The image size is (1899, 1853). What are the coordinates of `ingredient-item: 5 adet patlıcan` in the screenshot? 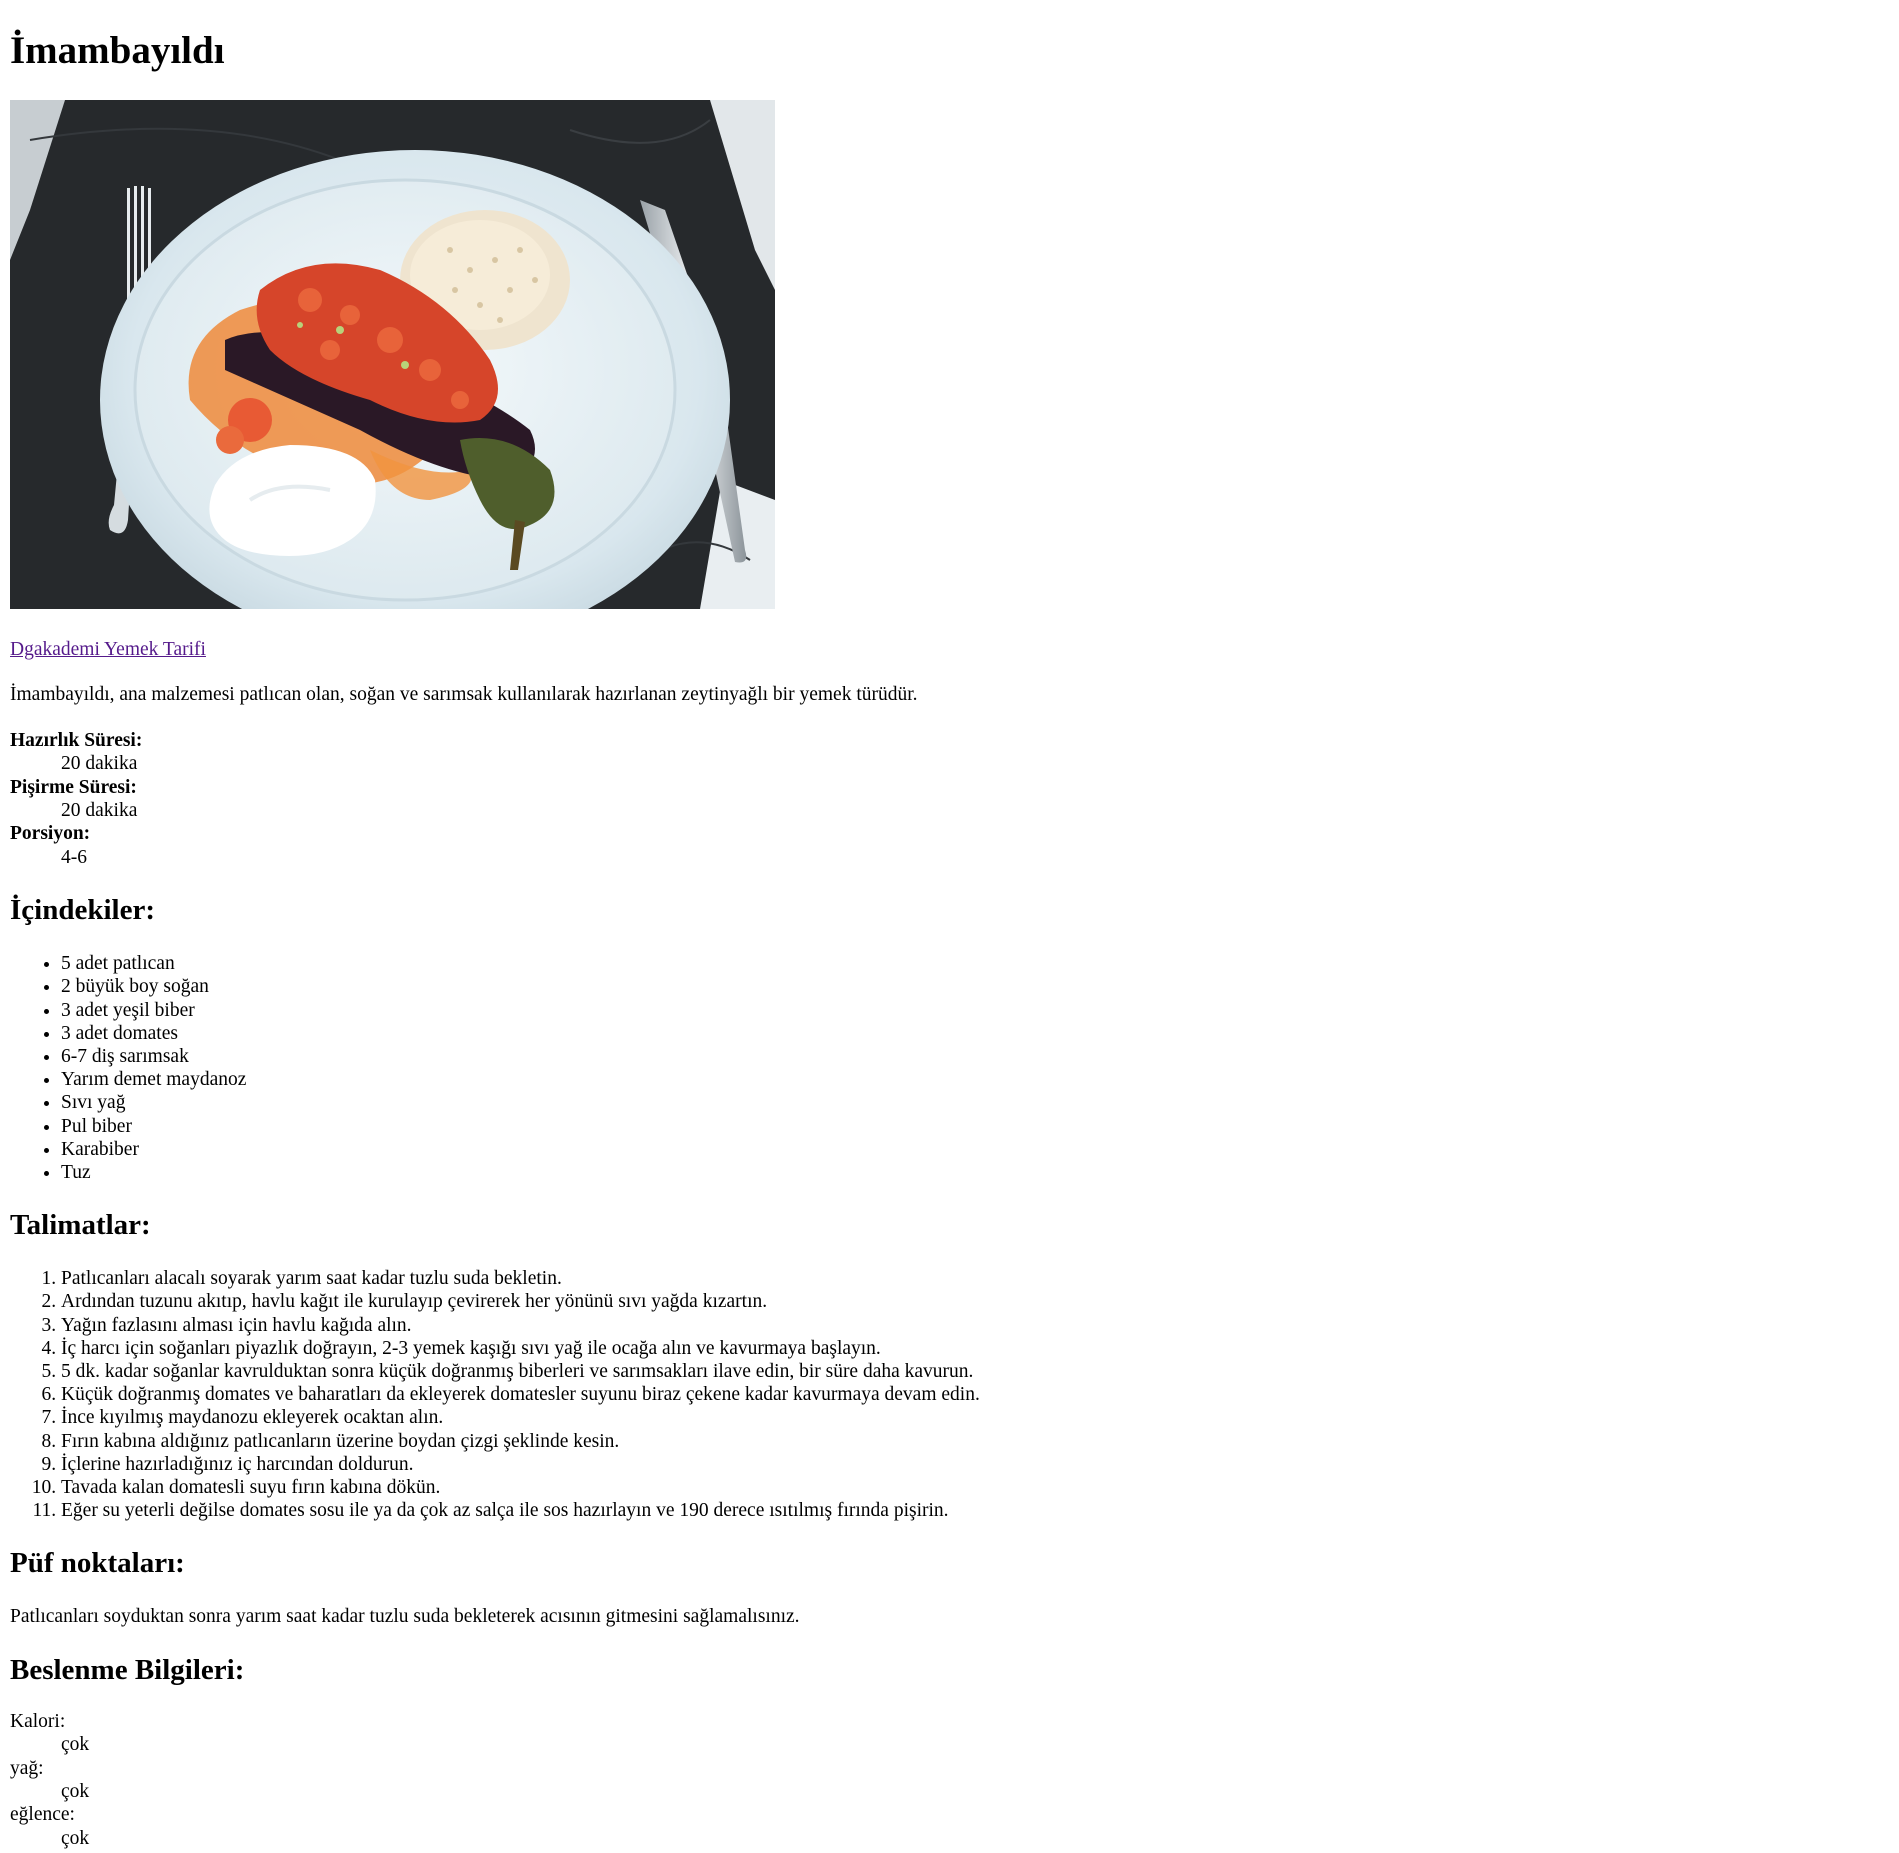 It's located at (975, 963).